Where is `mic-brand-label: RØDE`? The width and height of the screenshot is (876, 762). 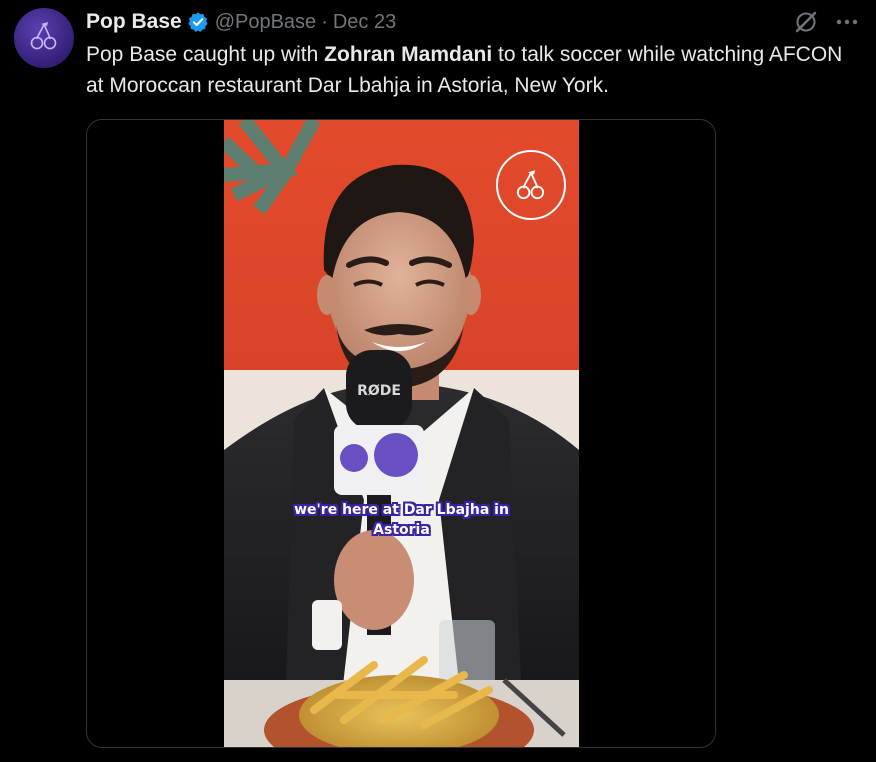 mic-brand-label: RØDE is located at coordinates (379, 391).